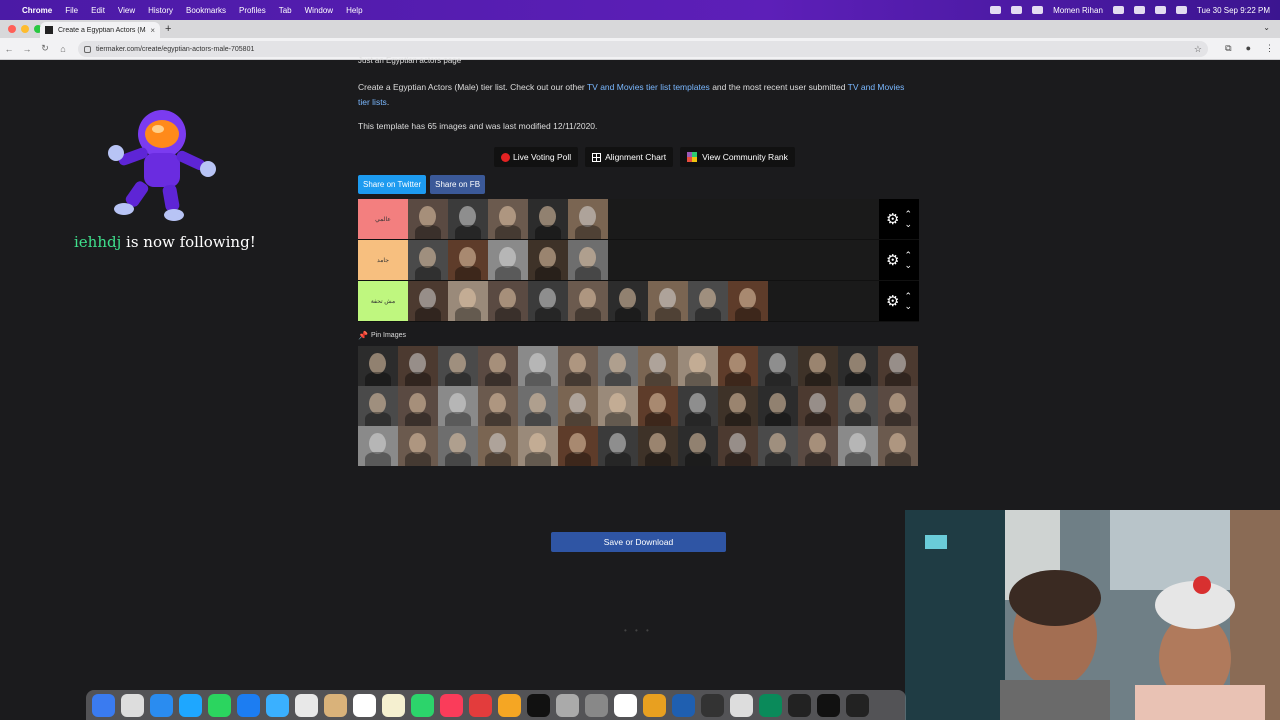 This screenshot has width=1280, height=720. Describe the element at coordinates (1198, 49) in the screenshot. I see `bookmark-star-icon: ☆` at that location.